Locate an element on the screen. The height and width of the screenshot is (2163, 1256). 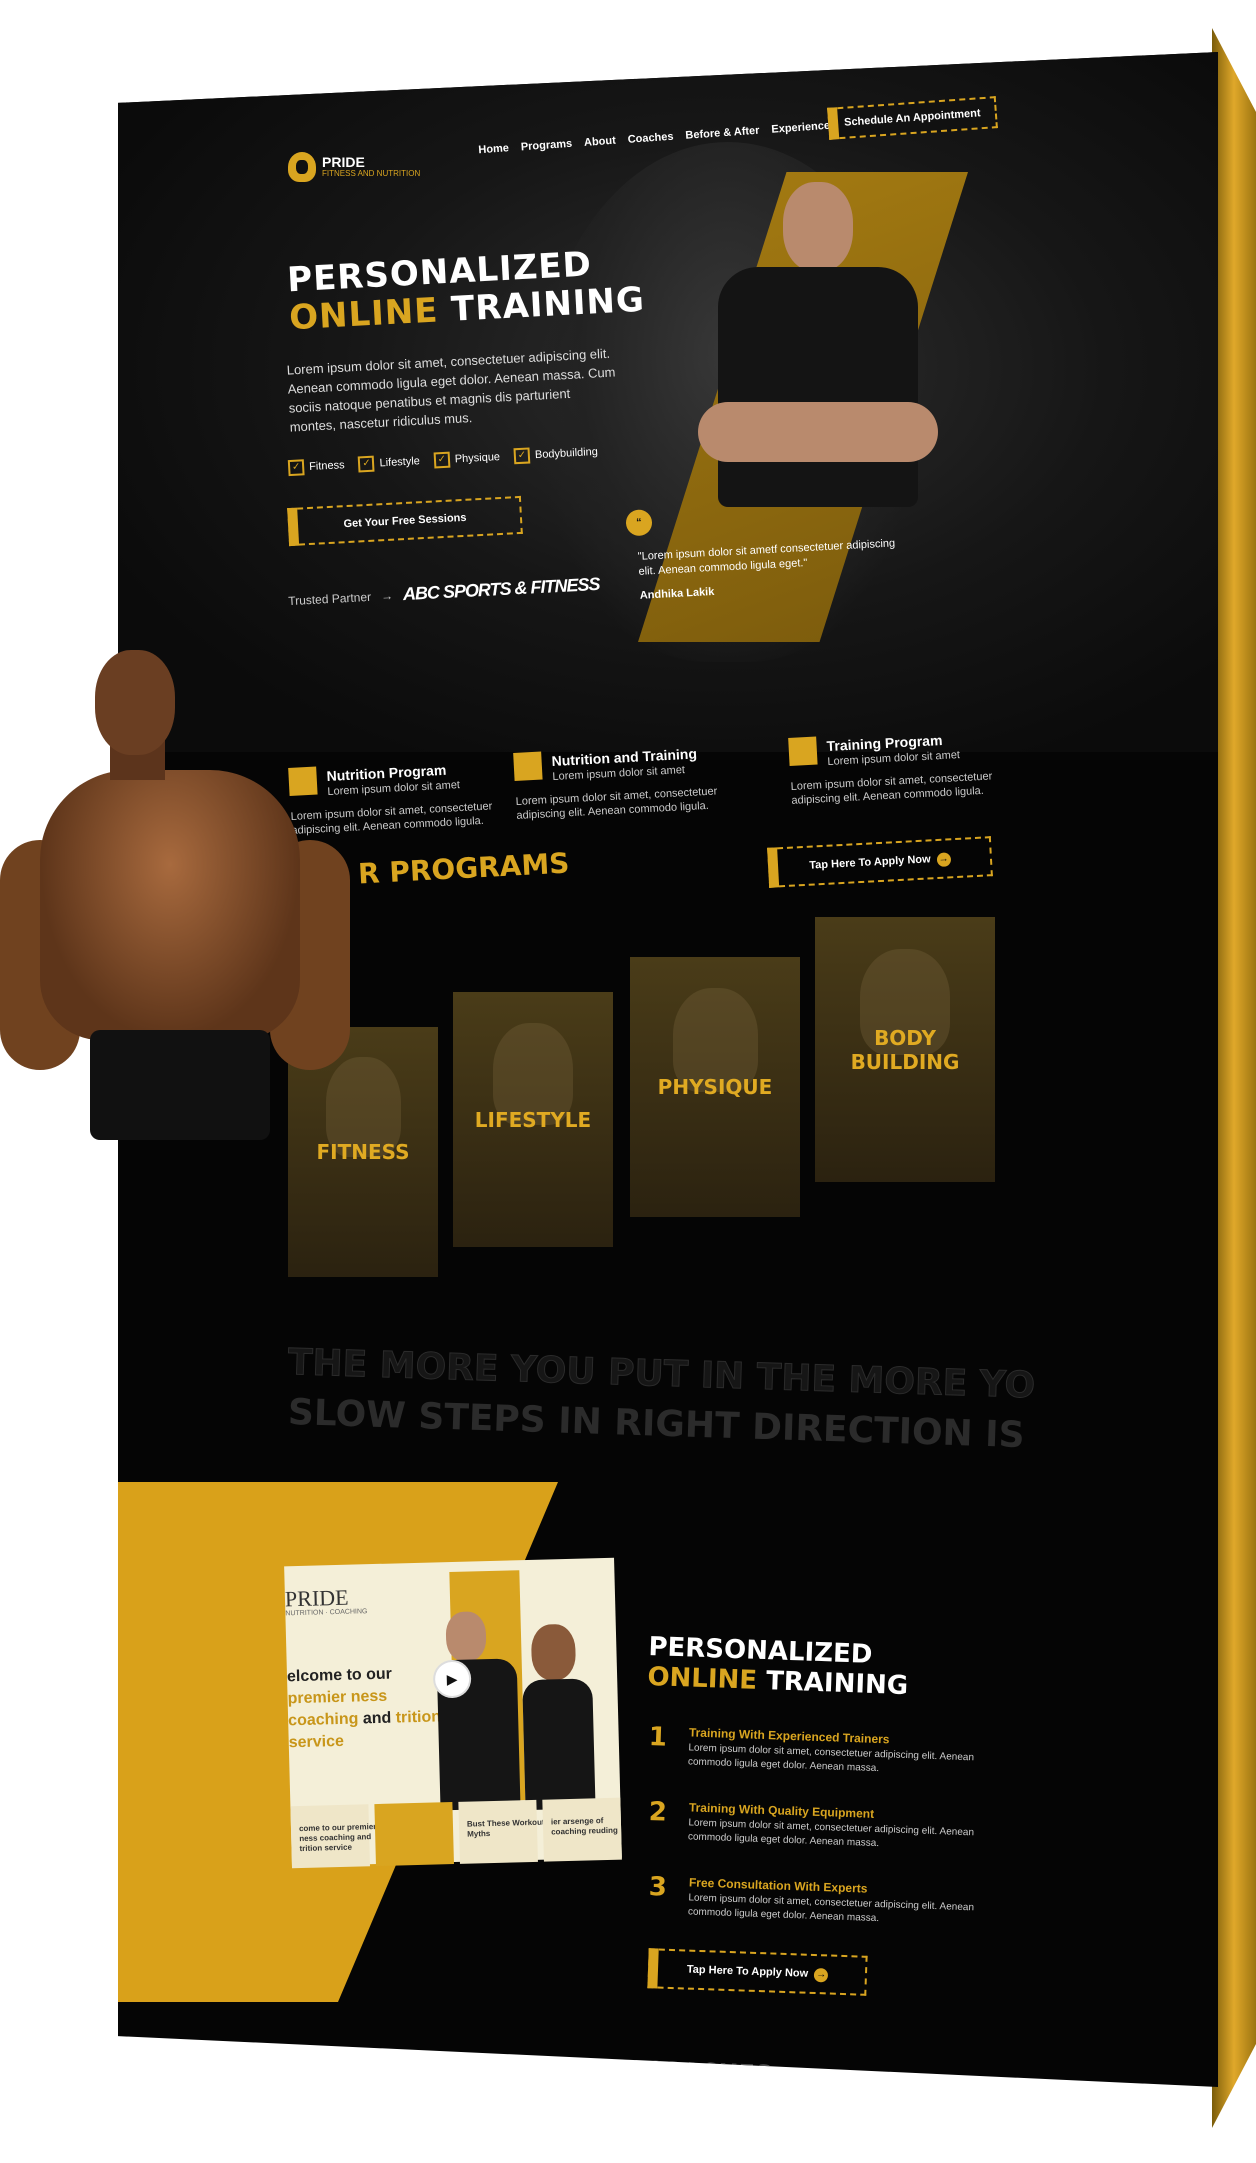
training-heading: PERSONALIZED ONLINE TRAINING is located at coordinates (778, 1666).